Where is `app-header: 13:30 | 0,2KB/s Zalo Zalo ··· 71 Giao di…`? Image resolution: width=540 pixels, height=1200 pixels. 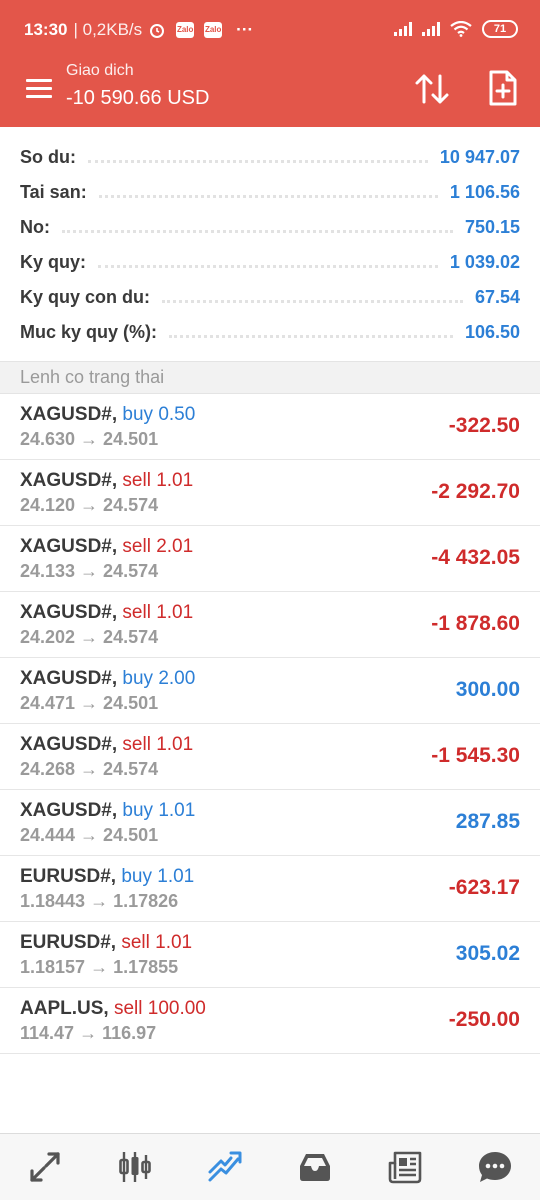
app-header: 13:30 | 0,2KB/s Zalo Zalo ··· 71 Giao di… is located at coordinates (270, 63).